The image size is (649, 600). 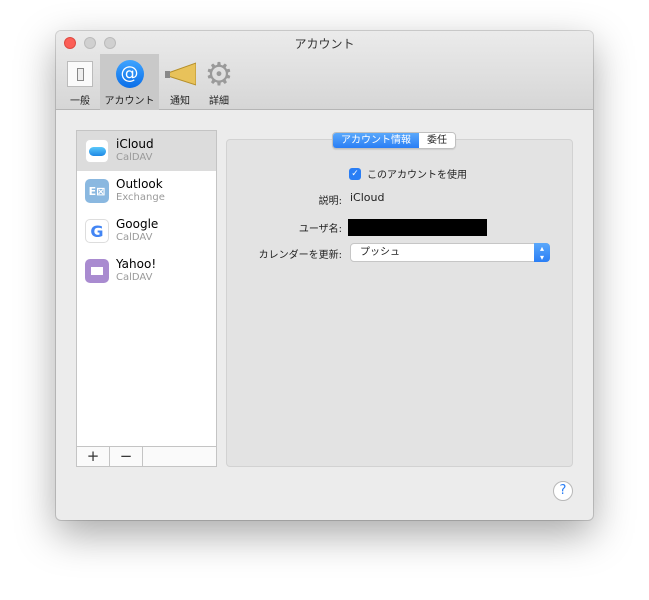 What do you see at coordinates (93, 456) in the screenshot?
I see `add-account-button: +` at bounding box center [93, 456].